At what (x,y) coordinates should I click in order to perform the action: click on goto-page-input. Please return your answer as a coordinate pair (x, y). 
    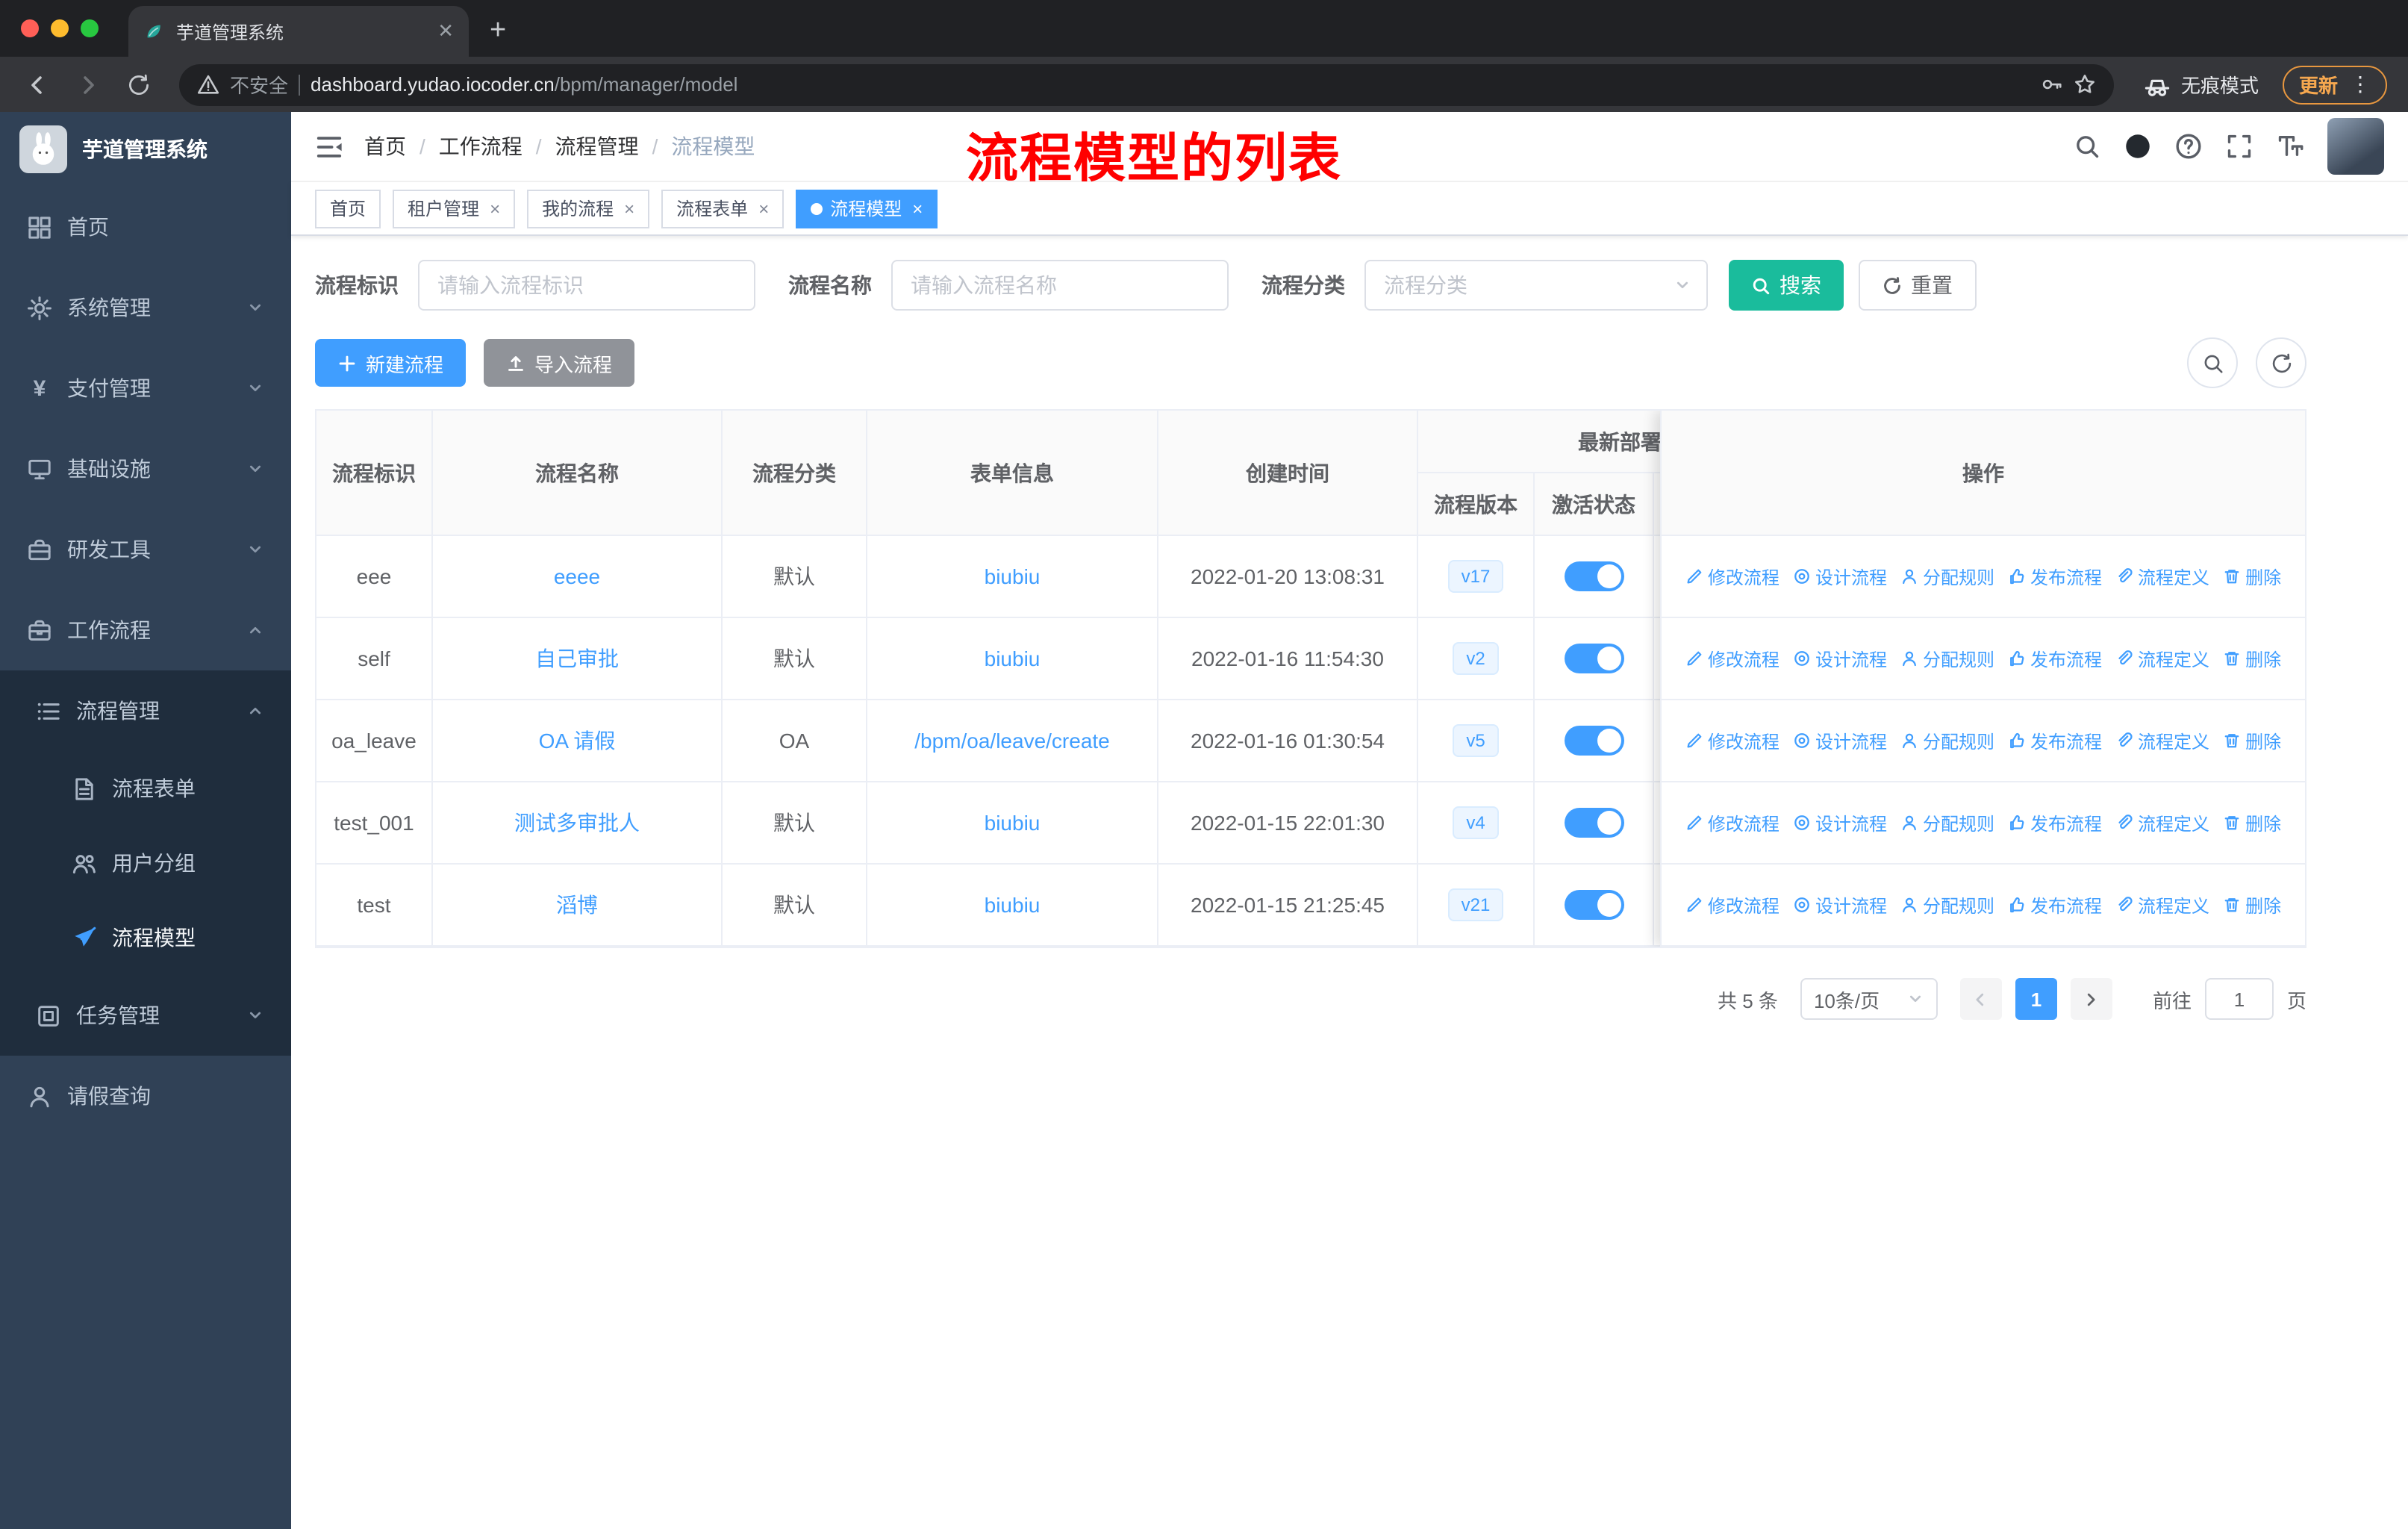
    Looking at the image, I should click on (2239, 999).